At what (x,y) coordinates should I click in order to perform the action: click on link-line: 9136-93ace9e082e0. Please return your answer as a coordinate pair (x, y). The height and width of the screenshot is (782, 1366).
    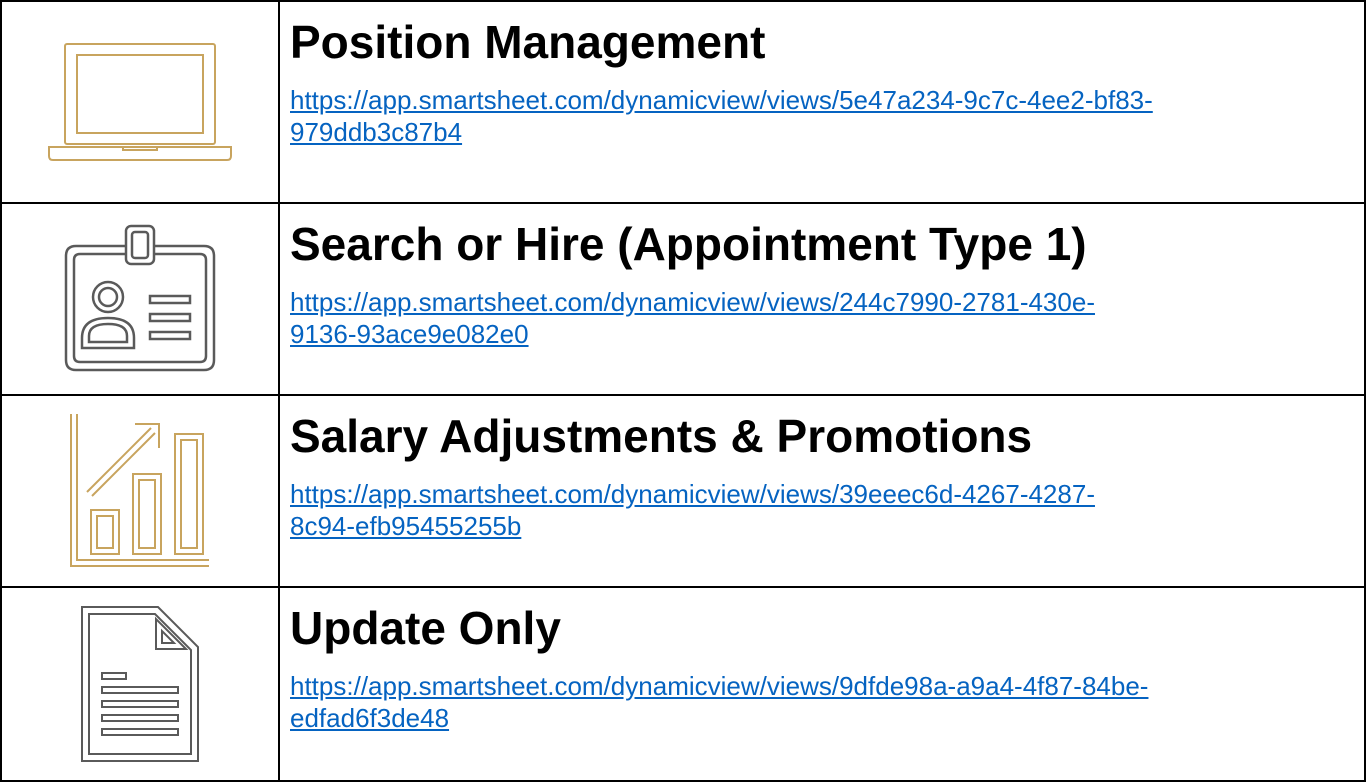
    Looking at the image, I should click on (409, 334).